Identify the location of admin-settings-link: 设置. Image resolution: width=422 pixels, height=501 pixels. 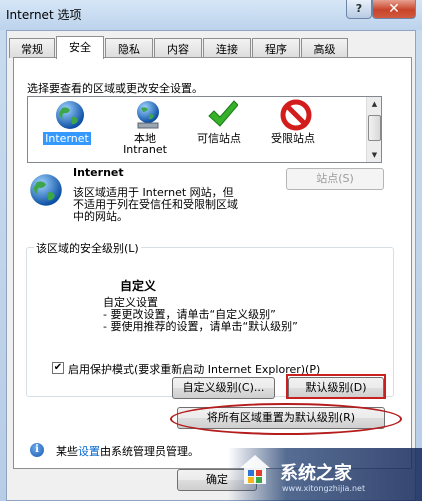
(89, 451).